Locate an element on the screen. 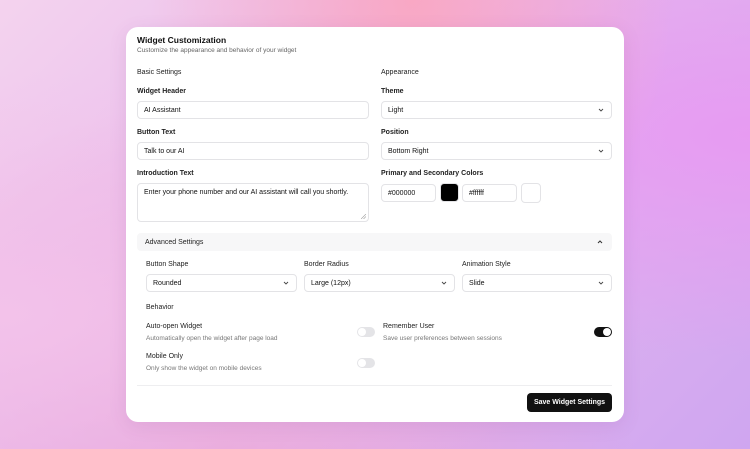 The width and height of the screenshot is (750, 449). primary-color-input: #000000 is located at coordinates (408, 193).